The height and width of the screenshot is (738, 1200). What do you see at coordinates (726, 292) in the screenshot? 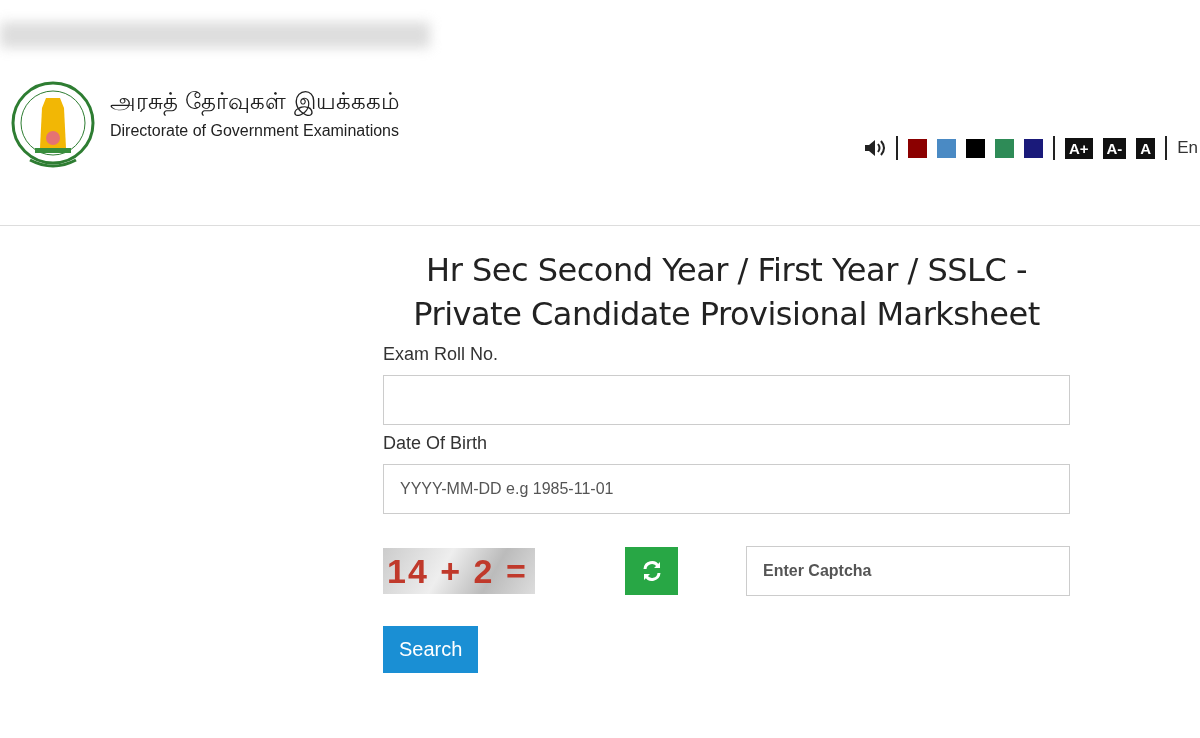
I see `page-heading: Hr Sec Second Year / First Year / SSLC - Private Candidate Provisional Marksheet` at bounding box center [726, 292].